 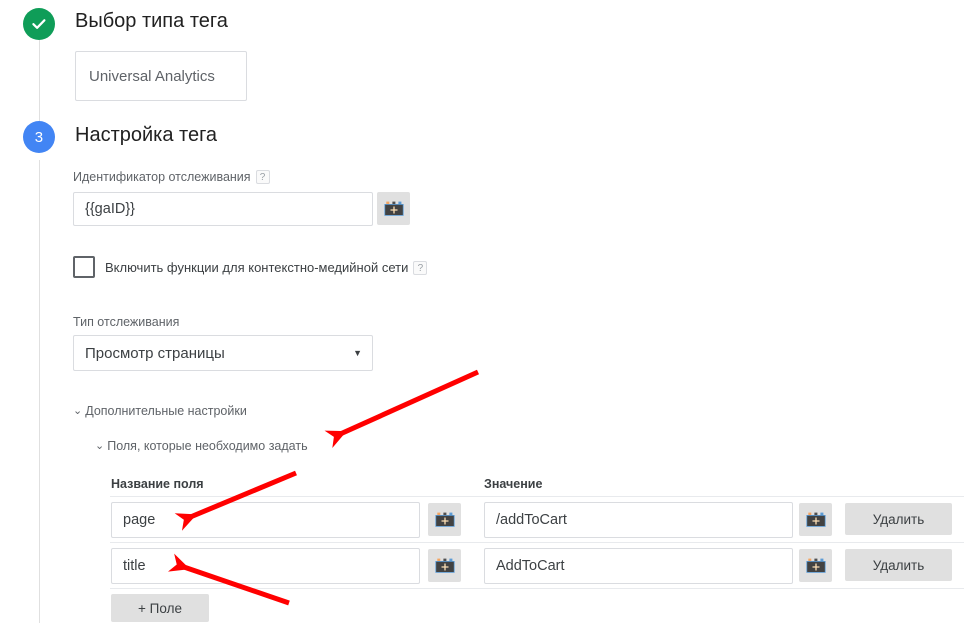 I want to click on disclosure-fields-to-set-label: Поля, которые необходимо задать, so click(x=207, y=446).